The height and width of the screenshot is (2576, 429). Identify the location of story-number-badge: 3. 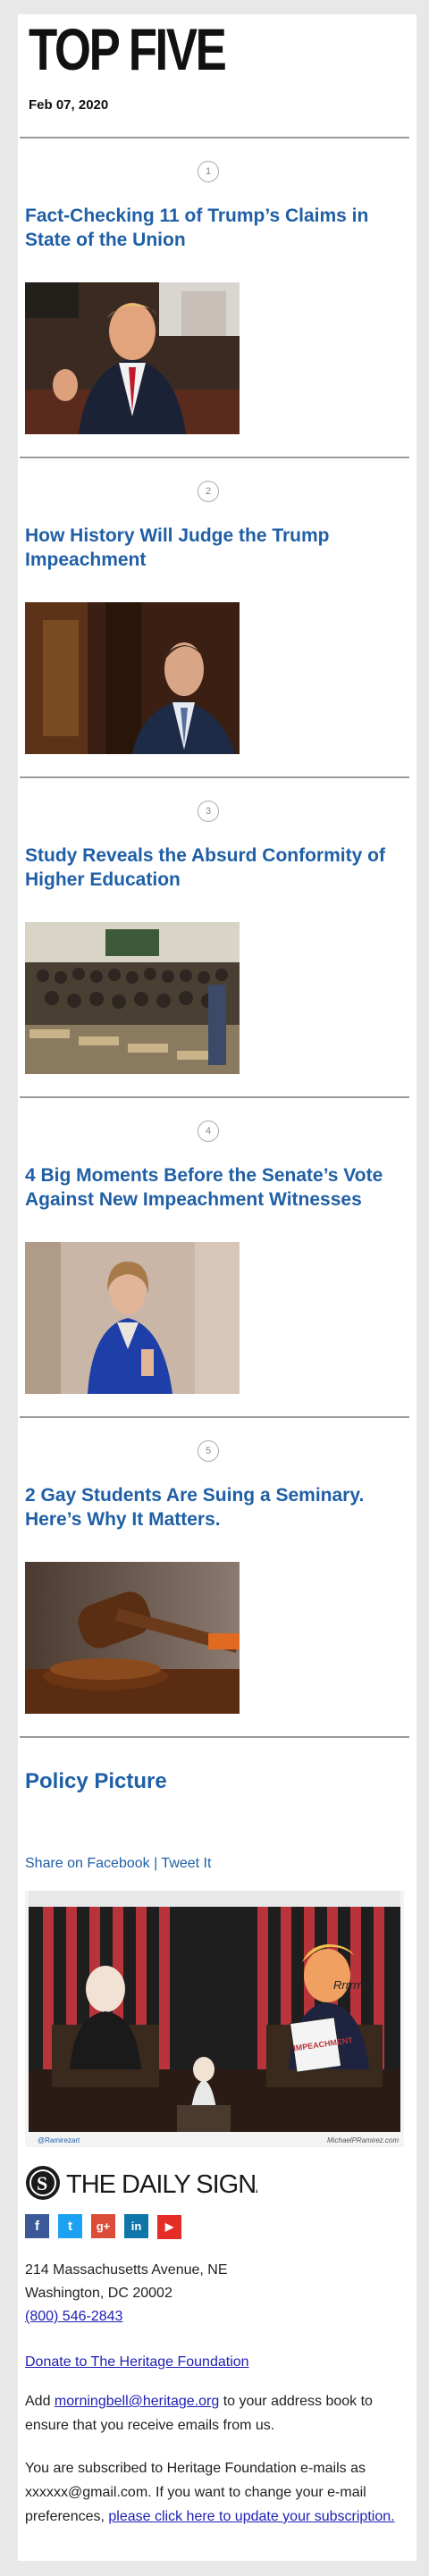
(209, 811).